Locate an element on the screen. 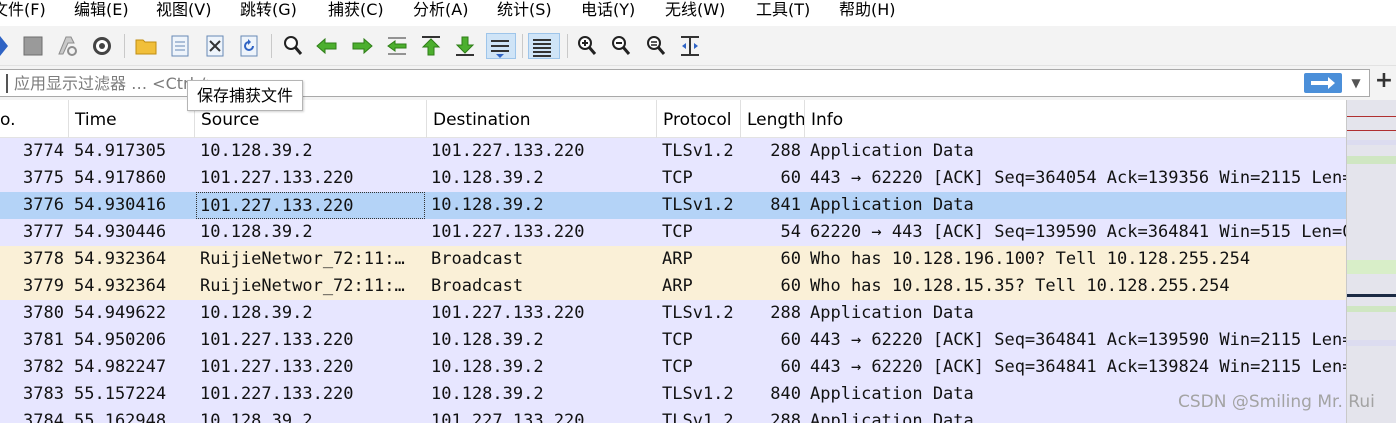 This screenshot has width=1396, height=423. column-header-no: o. is located at coordinates (34, 119).